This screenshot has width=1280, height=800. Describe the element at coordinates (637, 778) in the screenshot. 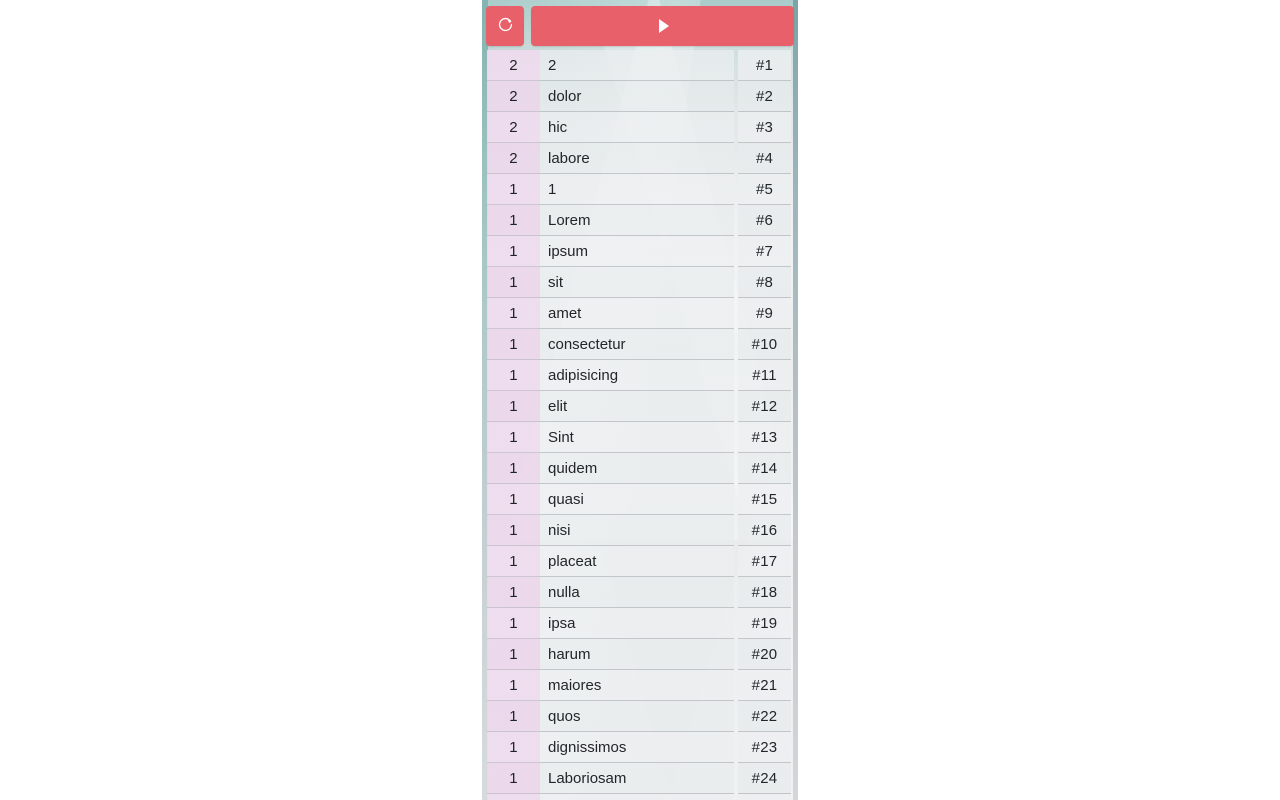

I see `cell-word: Laboriosam` at that location.